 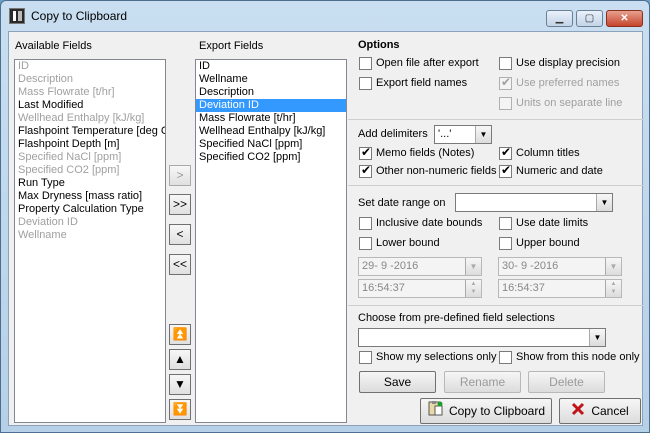 What do you see at coordinates (425, 153) in the screenshot?
I see `memo-fields-label: Memo fields (Notes)` at bounding box center [425, 153].